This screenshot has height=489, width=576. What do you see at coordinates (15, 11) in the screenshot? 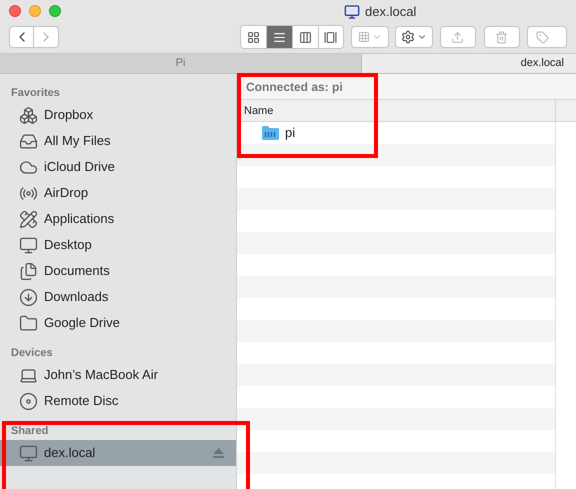
I see `close-button` at bounding box center [15, 11].